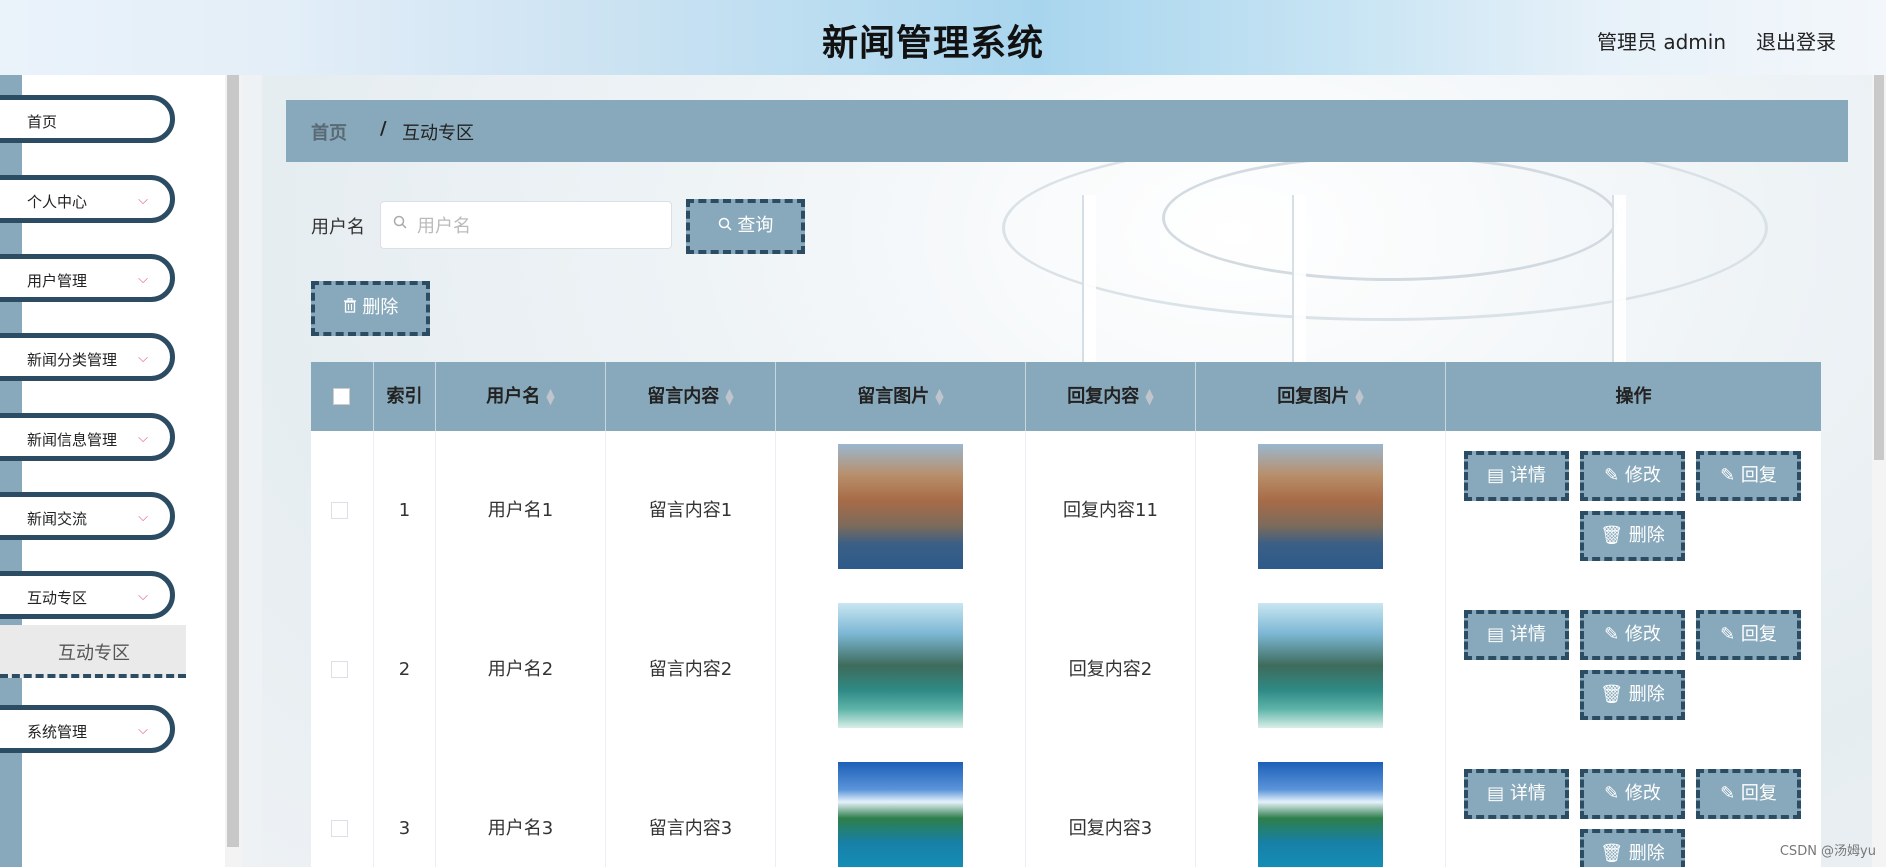 The image size is (1886, 867). What do you see at coordinates (943, 37) in the screenshot?
I see `top-header: 新闻管理系统 管理员 admin 退出登录` at bounding box center [943, 37].